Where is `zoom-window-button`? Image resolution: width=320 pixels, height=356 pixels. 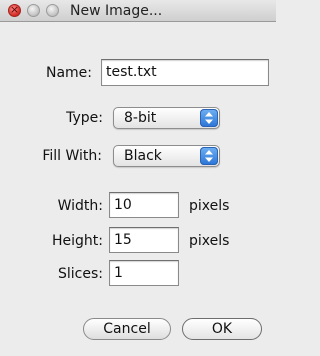
zoom-window-button is located at coordinates (52, 10).